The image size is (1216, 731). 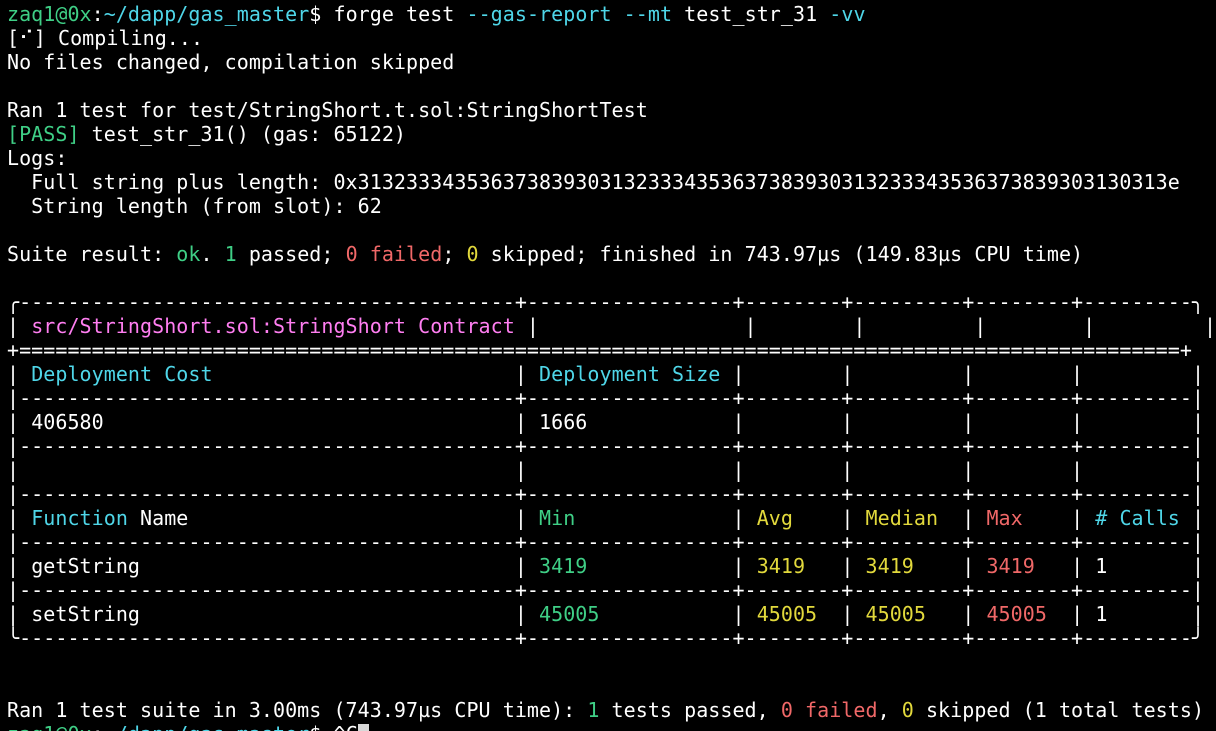 What do you see at coordinates (188, 254) in the screenshot?
I see `ok-status: ok` at bounding box center [188, 254].